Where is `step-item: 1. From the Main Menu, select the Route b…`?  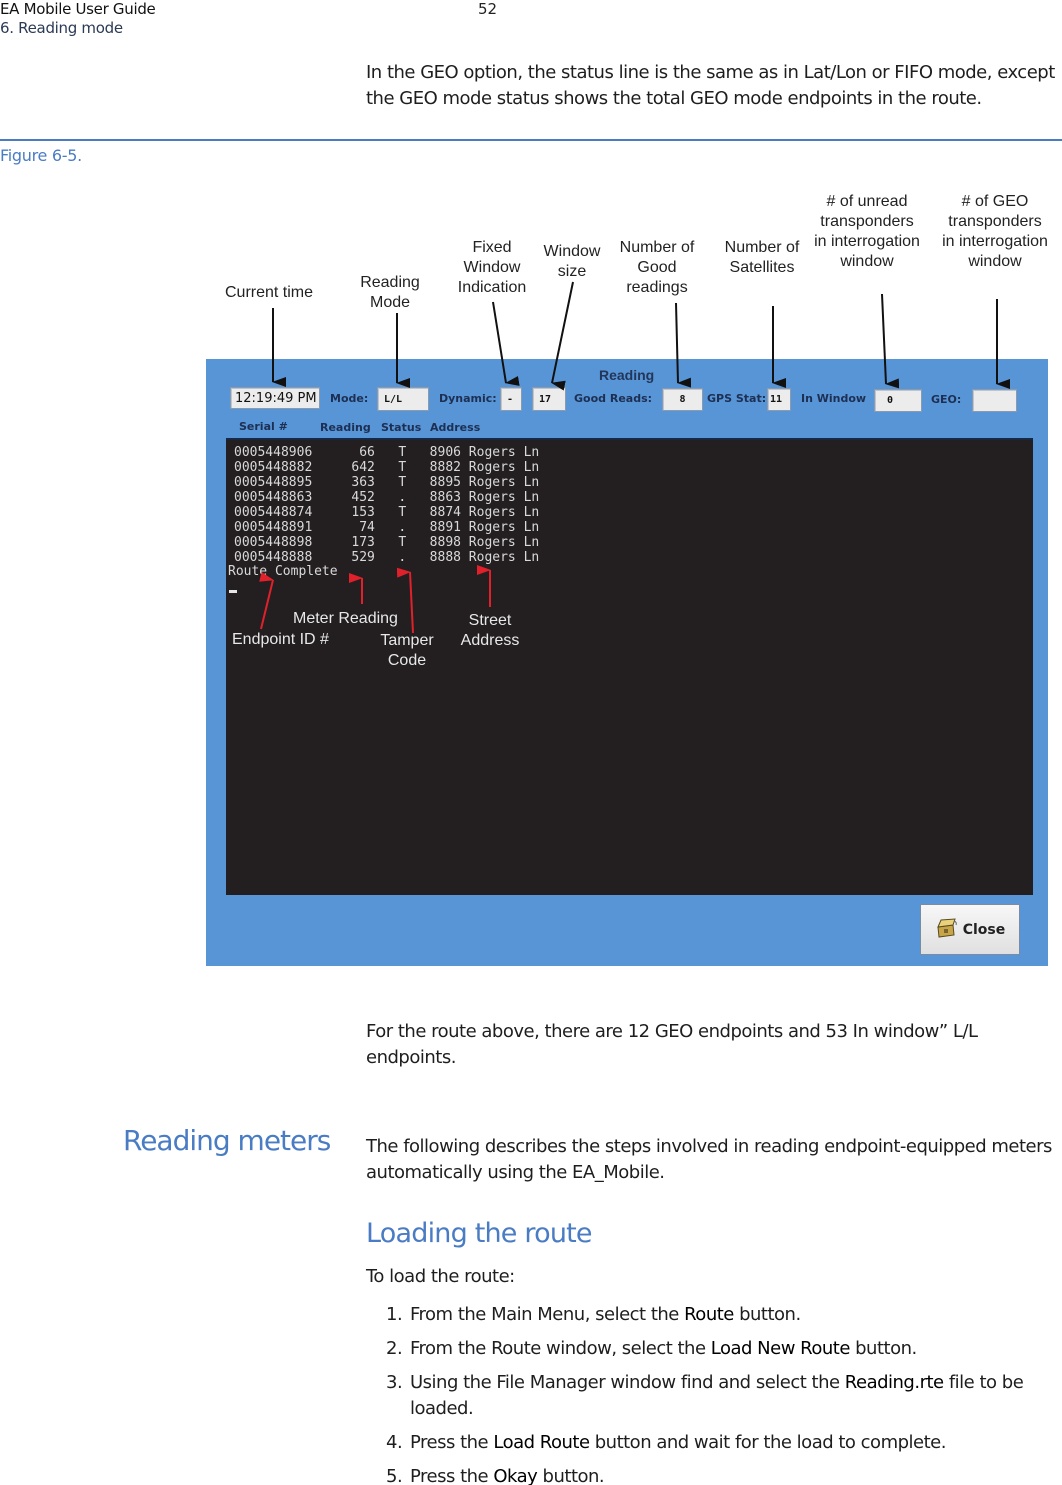 step-item: 1. From the Main Menu, select the Route b… is located at coordinates (715, 1315).